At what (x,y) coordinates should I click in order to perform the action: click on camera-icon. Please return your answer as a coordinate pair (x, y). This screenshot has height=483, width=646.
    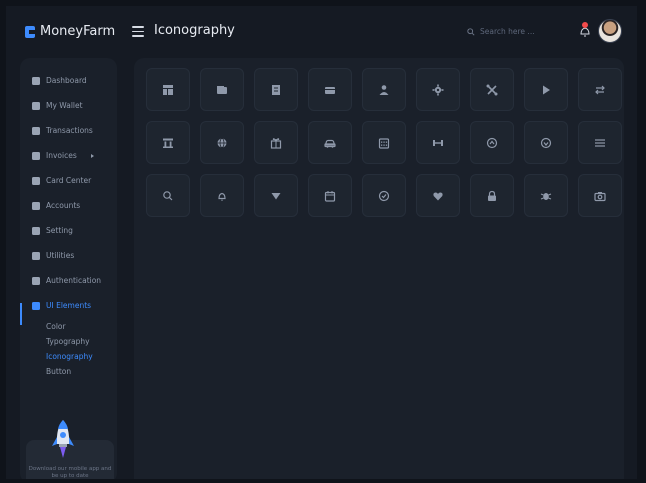
    Looking at the image, I should click on (600, 196).